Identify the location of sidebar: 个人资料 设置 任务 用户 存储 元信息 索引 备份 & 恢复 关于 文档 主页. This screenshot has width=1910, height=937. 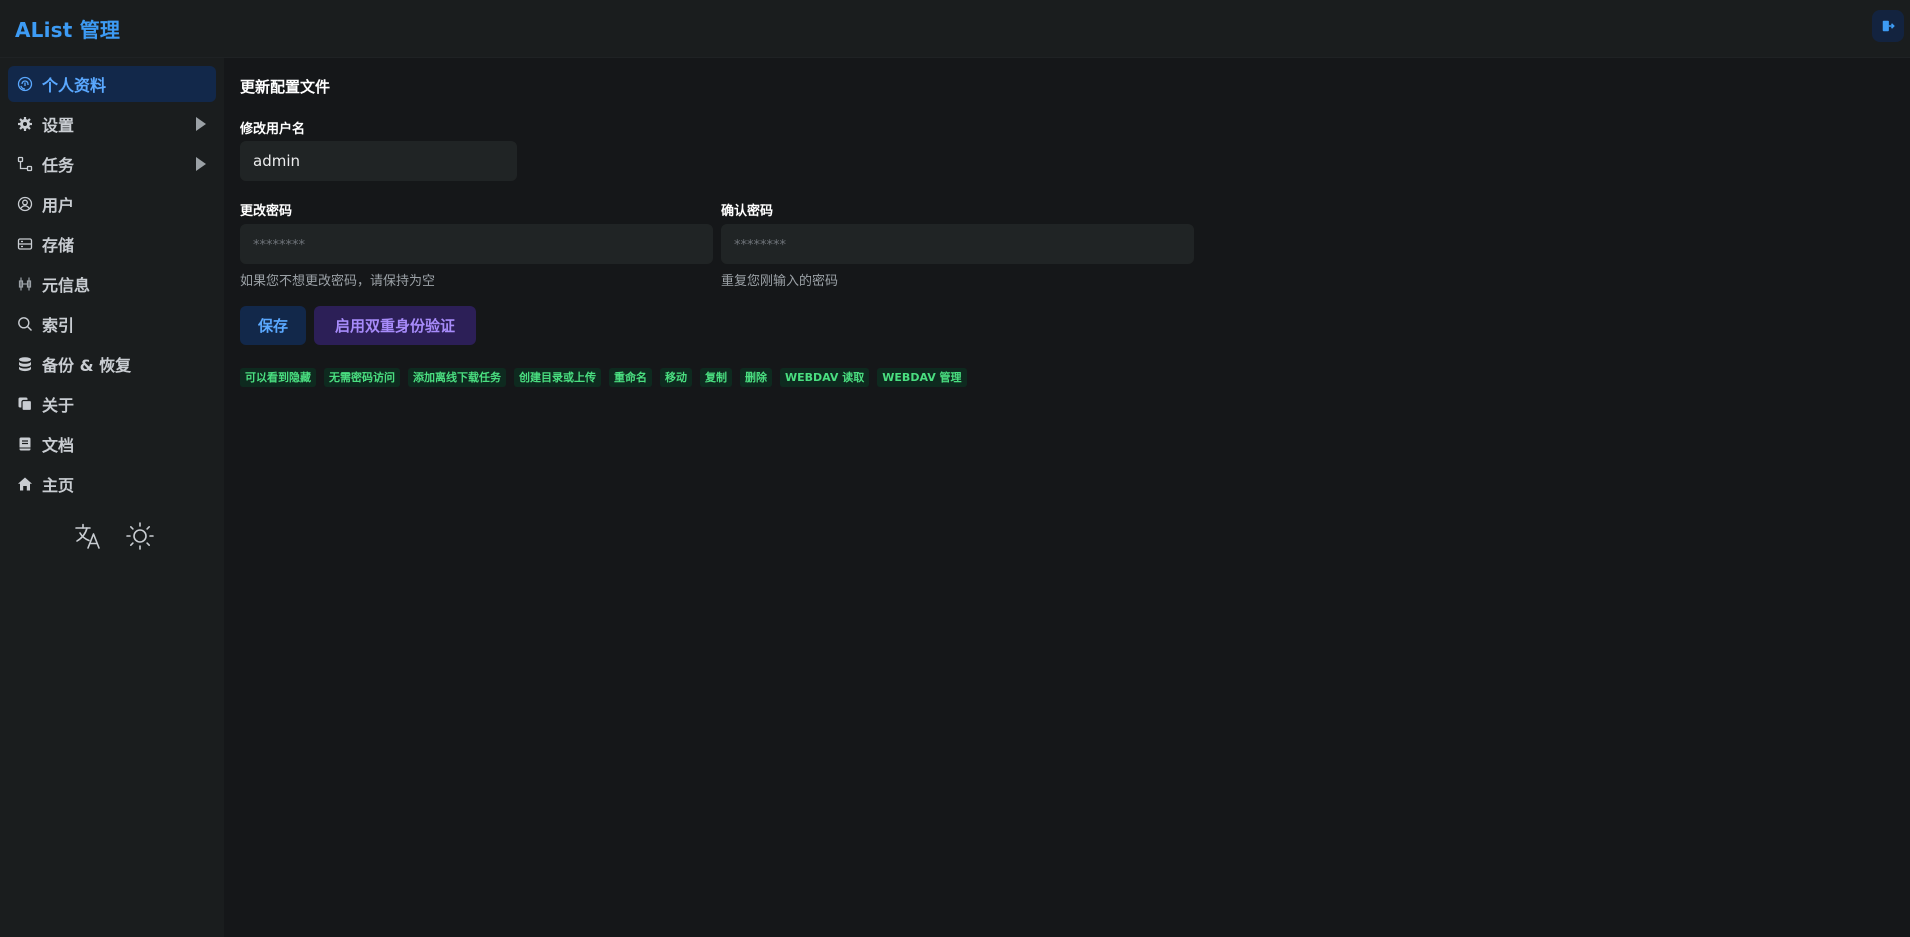
(112, 497).